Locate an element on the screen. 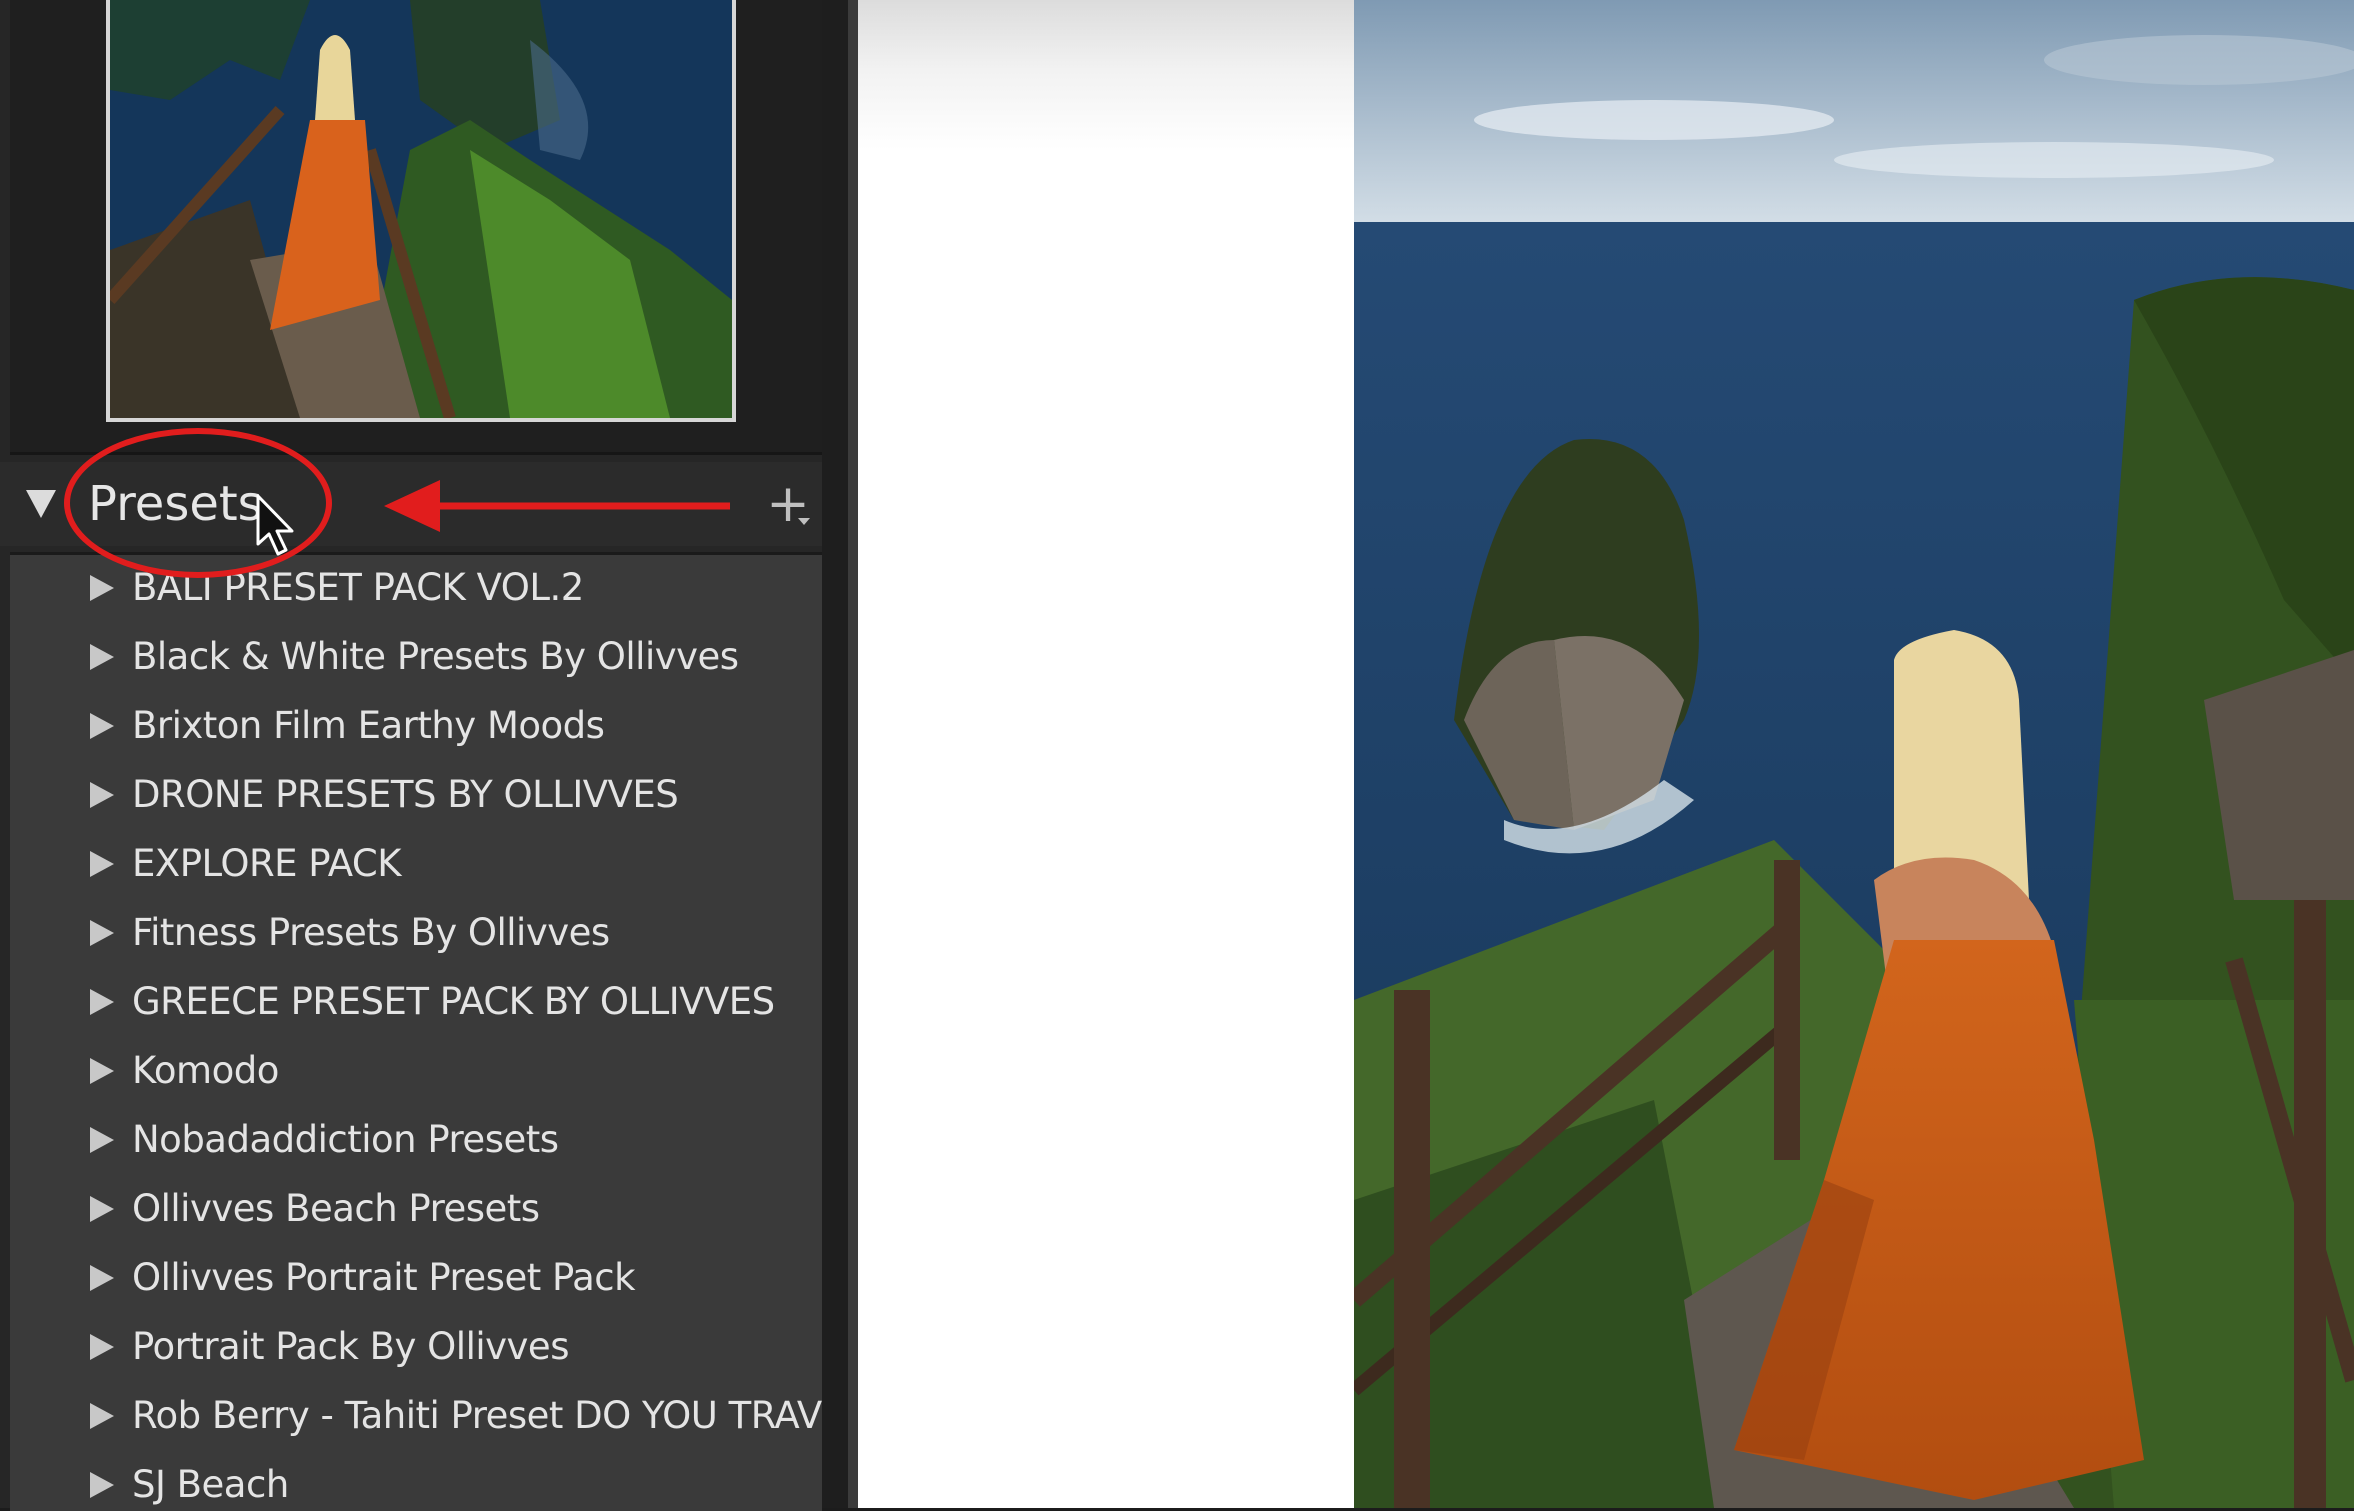 This screenshot has width=2354, height=1511. mouse-cursor-icon is located at coordinates (275, 525).